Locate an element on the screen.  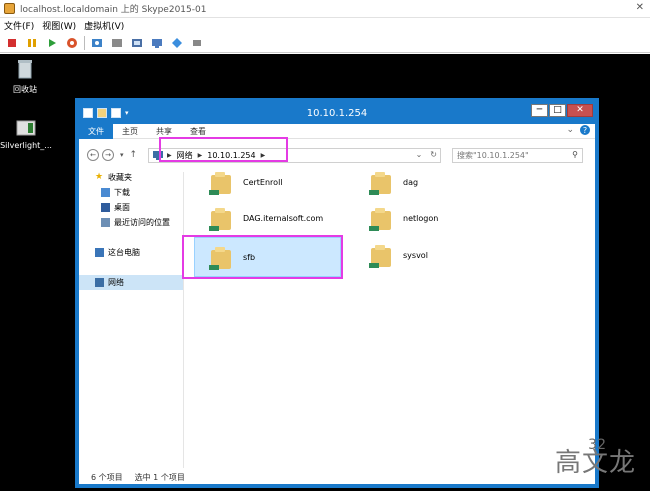
recycle-bin-label: 回收站 is located at coordinates (25, 89).